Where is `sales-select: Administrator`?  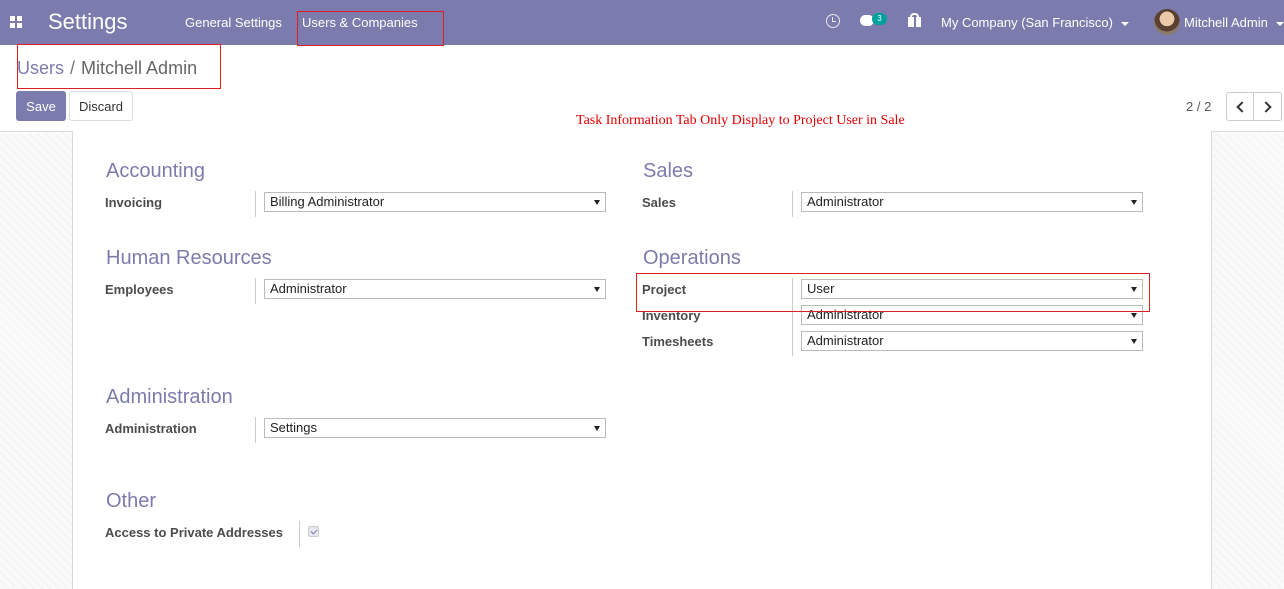
sales-select: Administrator is located at coordinates (972, 202).